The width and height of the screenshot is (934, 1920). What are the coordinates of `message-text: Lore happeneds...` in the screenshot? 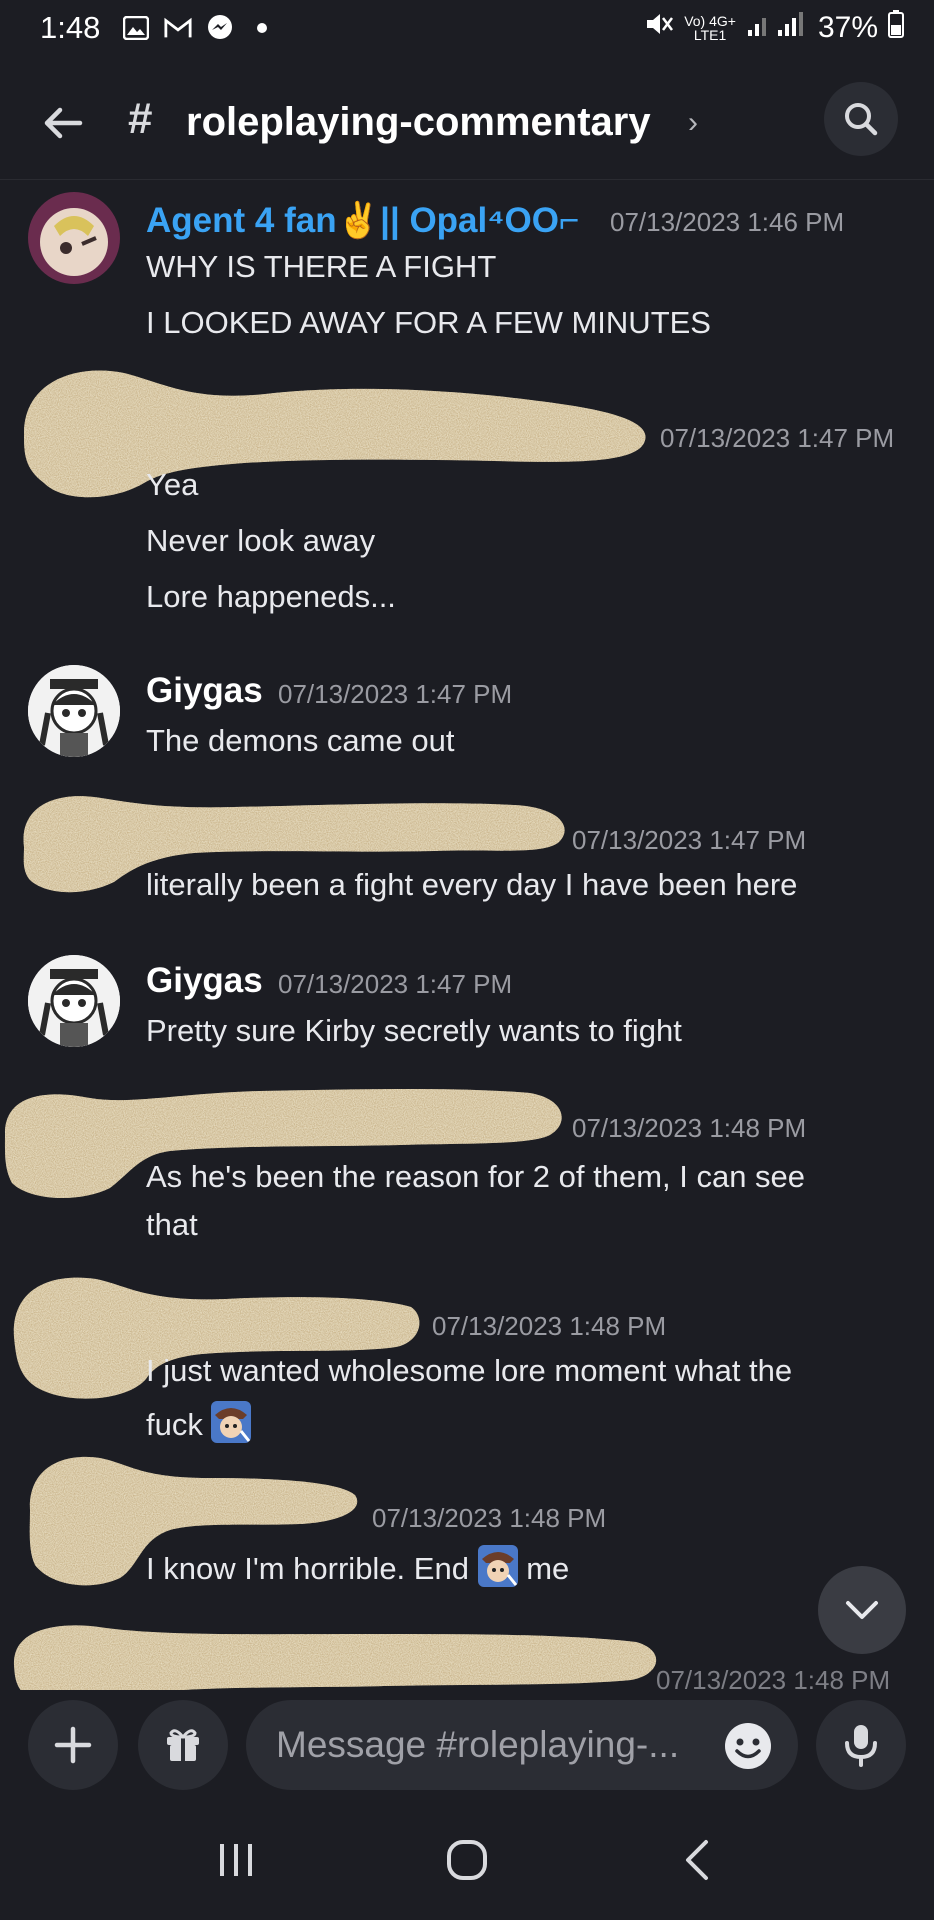 It's located at (271, 596).